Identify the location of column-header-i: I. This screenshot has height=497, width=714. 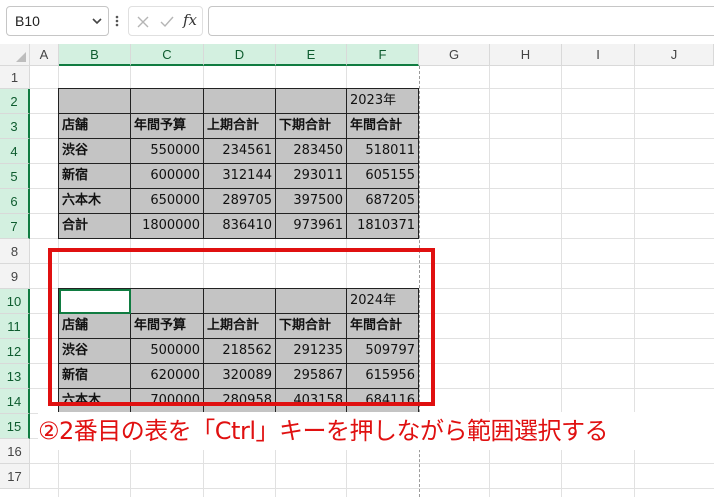
(598, 55).